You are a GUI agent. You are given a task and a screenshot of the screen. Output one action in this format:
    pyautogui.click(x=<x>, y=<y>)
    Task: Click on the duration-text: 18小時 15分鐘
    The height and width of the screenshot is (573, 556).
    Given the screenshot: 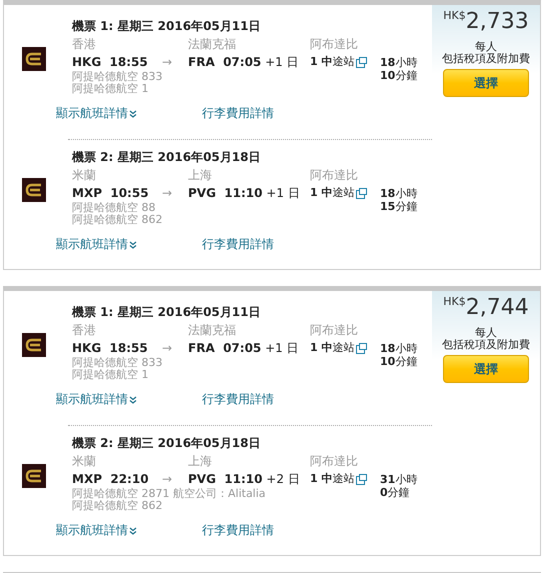 What is the action you would take?
    pyautogui.click(x=399, y=200)
    